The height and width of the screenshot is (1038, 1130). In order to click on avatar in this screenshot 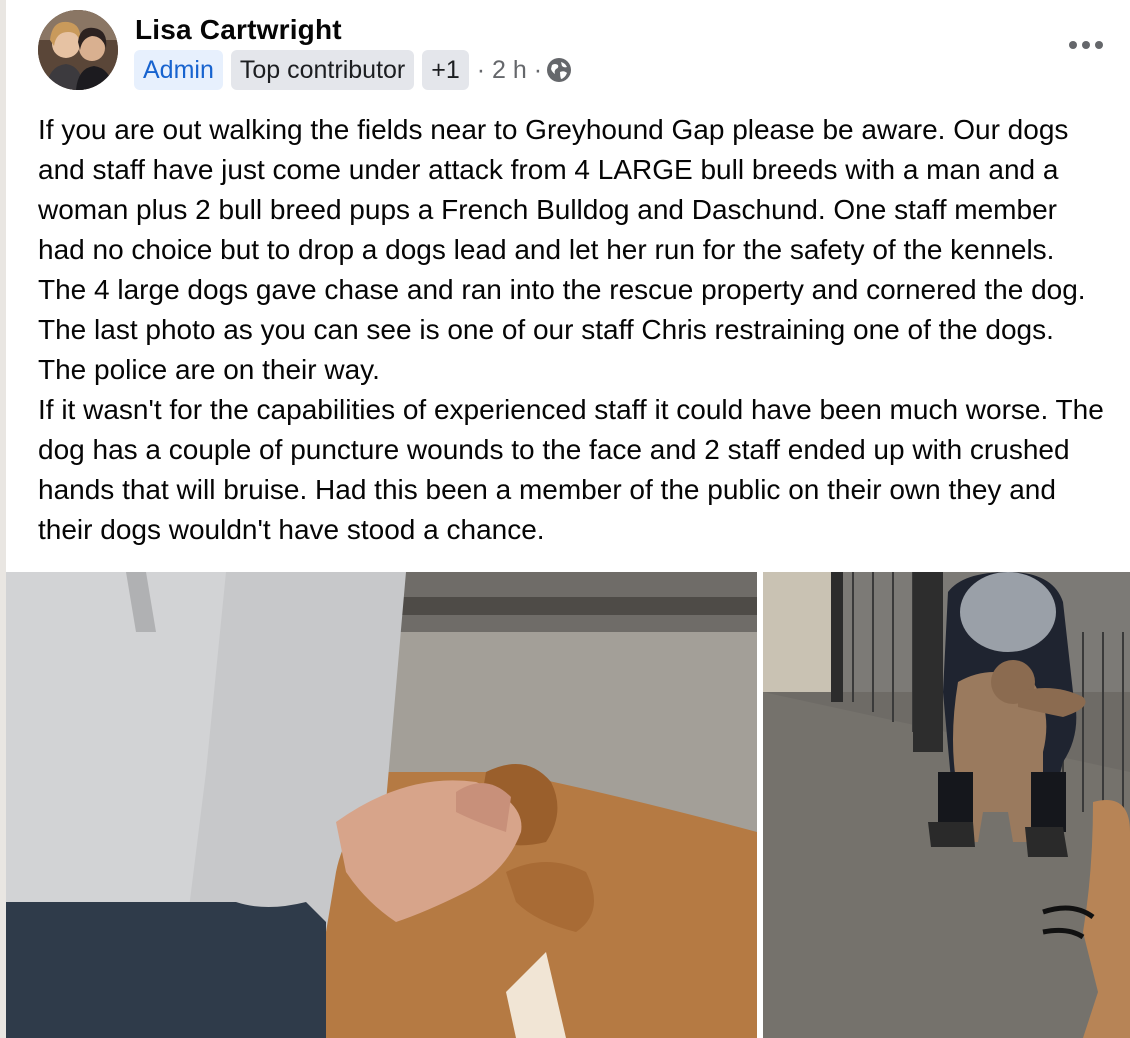, I will do `click(78, 50)`.